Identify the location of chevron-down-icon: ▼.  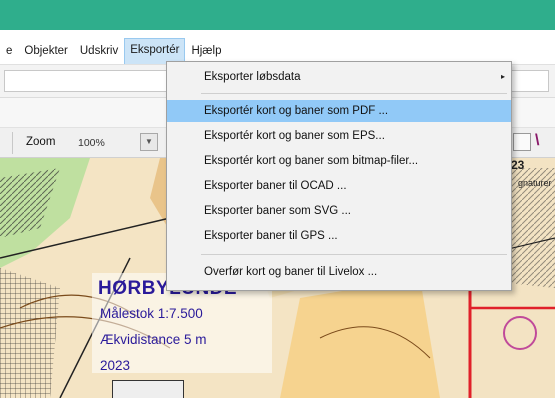
(149, 141).